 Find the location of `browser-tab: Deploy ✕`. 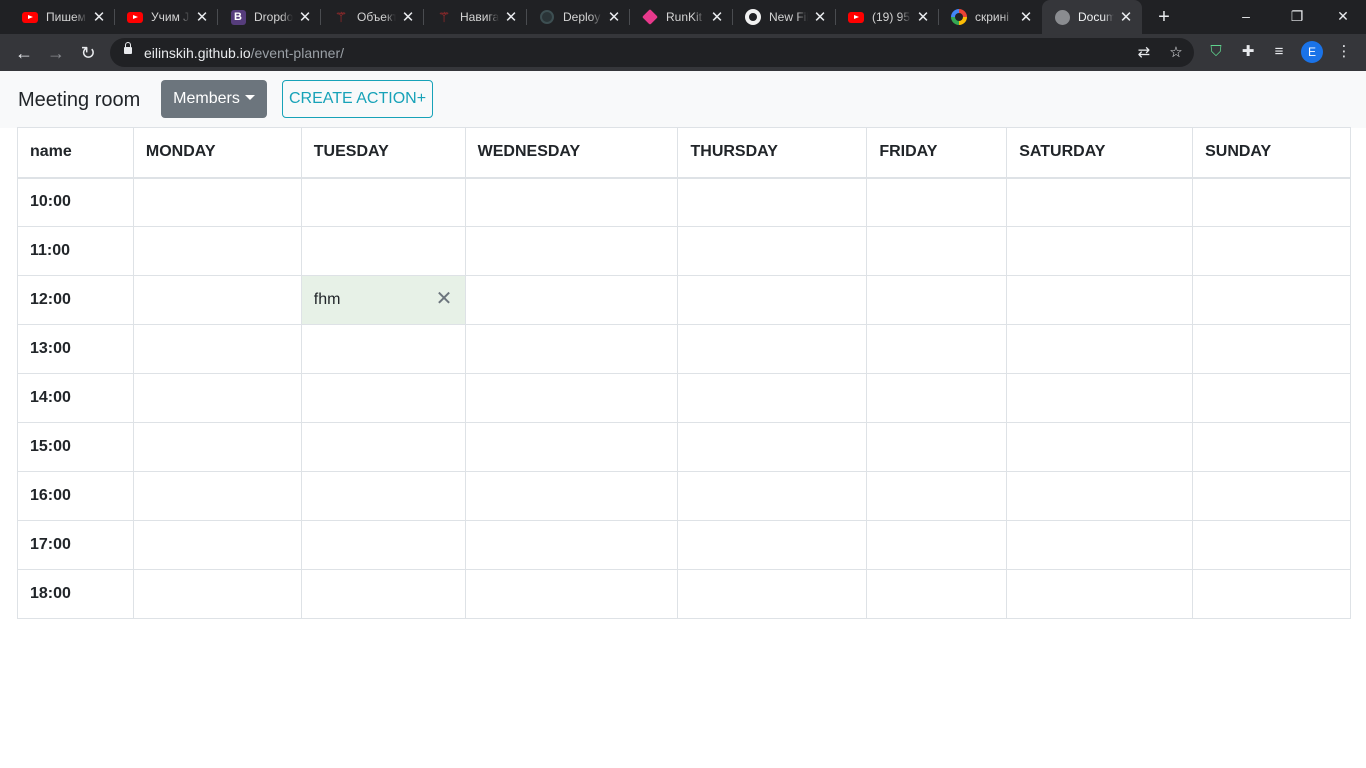

browser-tab: Deploy ✕ is located at coordinates (578, 17).